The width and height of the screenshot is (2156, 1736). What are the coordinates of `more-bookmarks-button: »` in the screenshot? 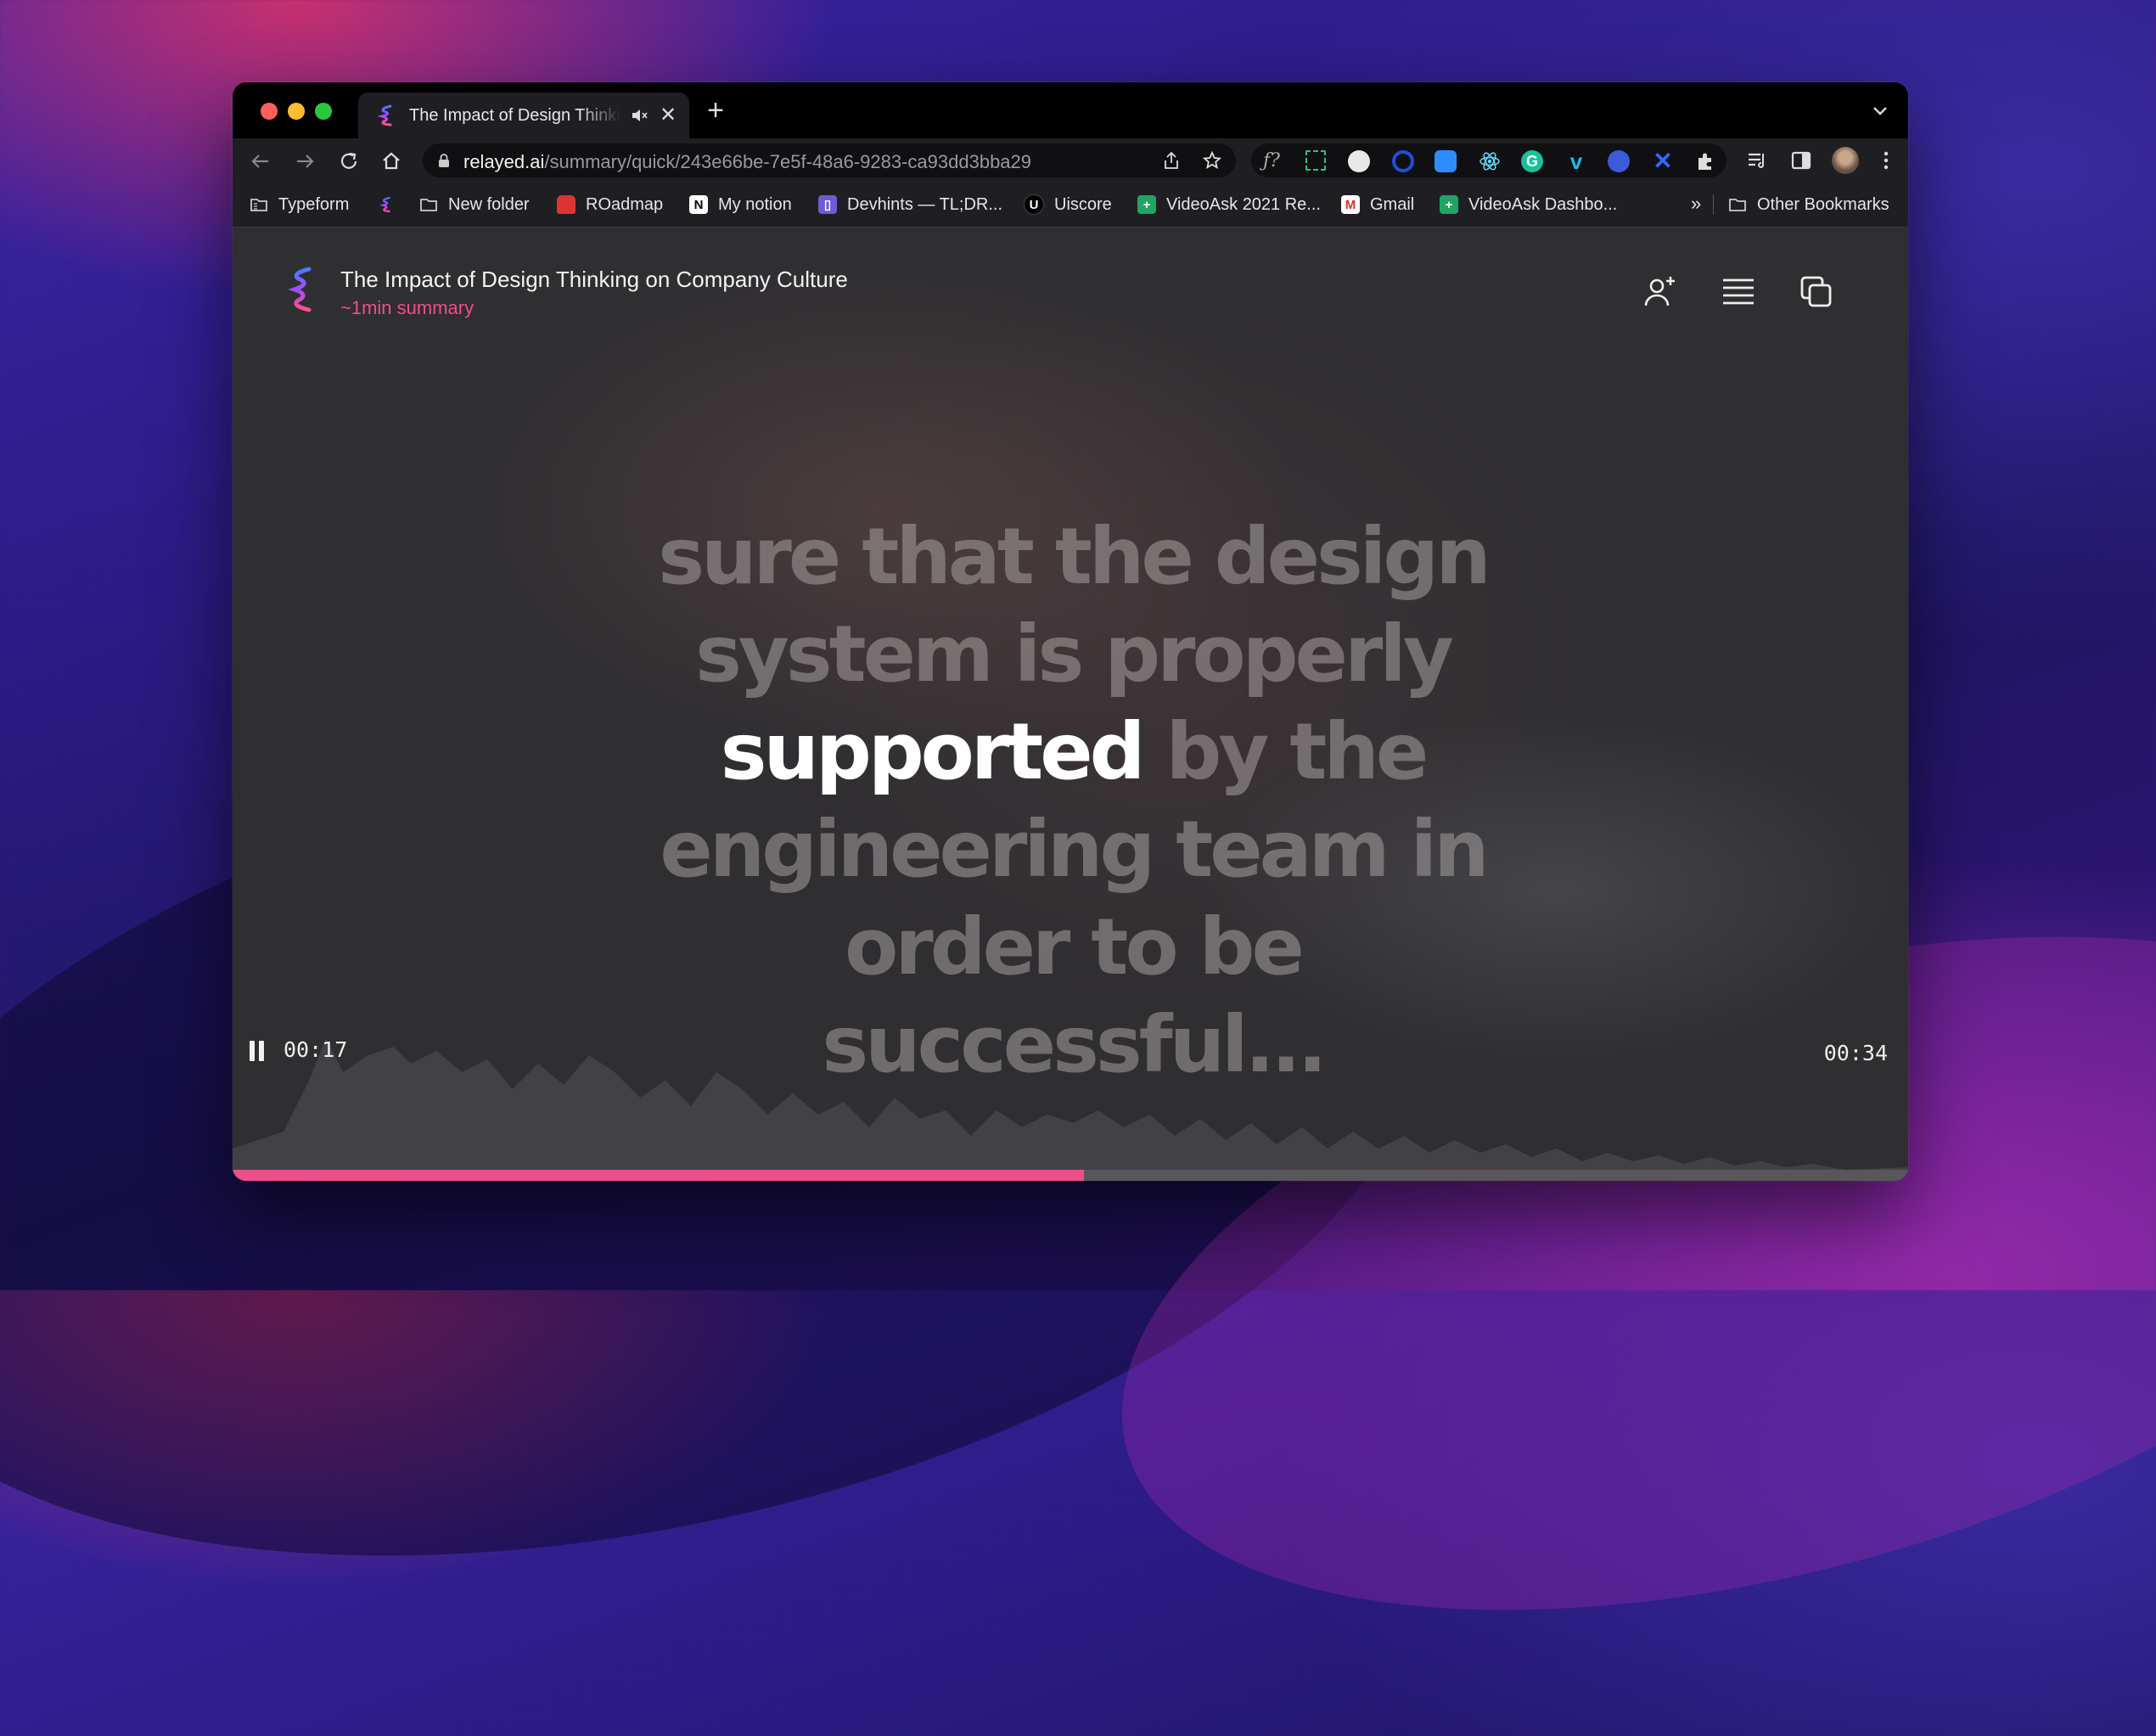 It's located at (1696, 204).